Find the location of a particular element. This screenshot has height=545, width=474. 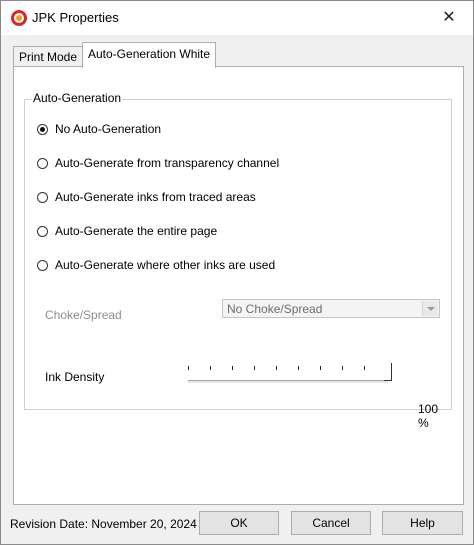

choke-spread-value: No Choke/Spread is located at coordinates (275, 309).